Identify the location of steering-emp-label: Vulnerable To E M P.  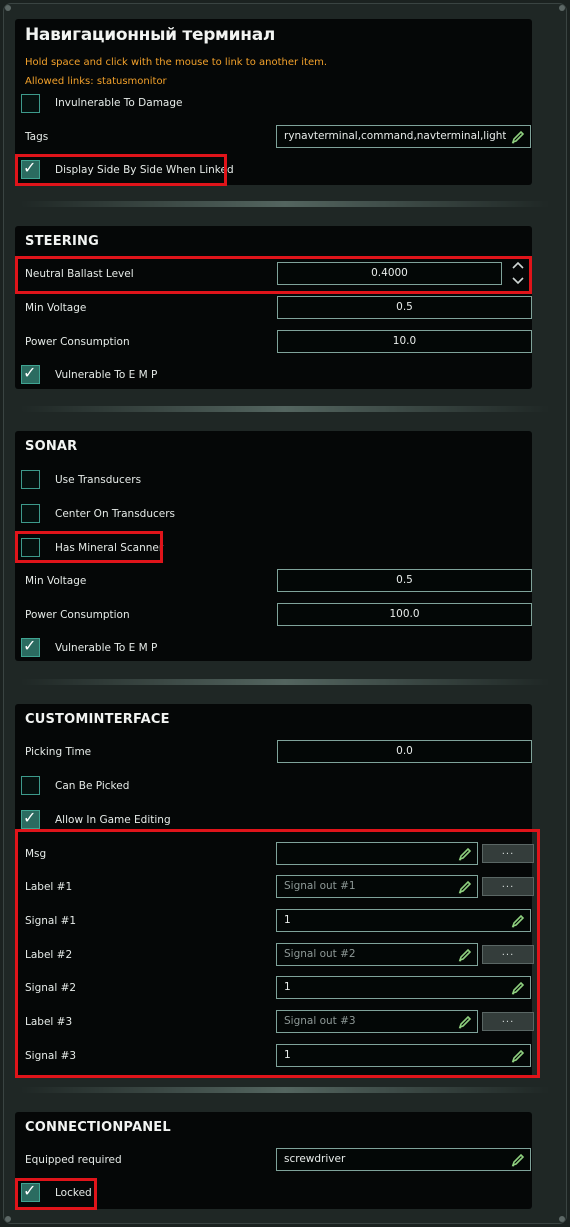
(106, 375).